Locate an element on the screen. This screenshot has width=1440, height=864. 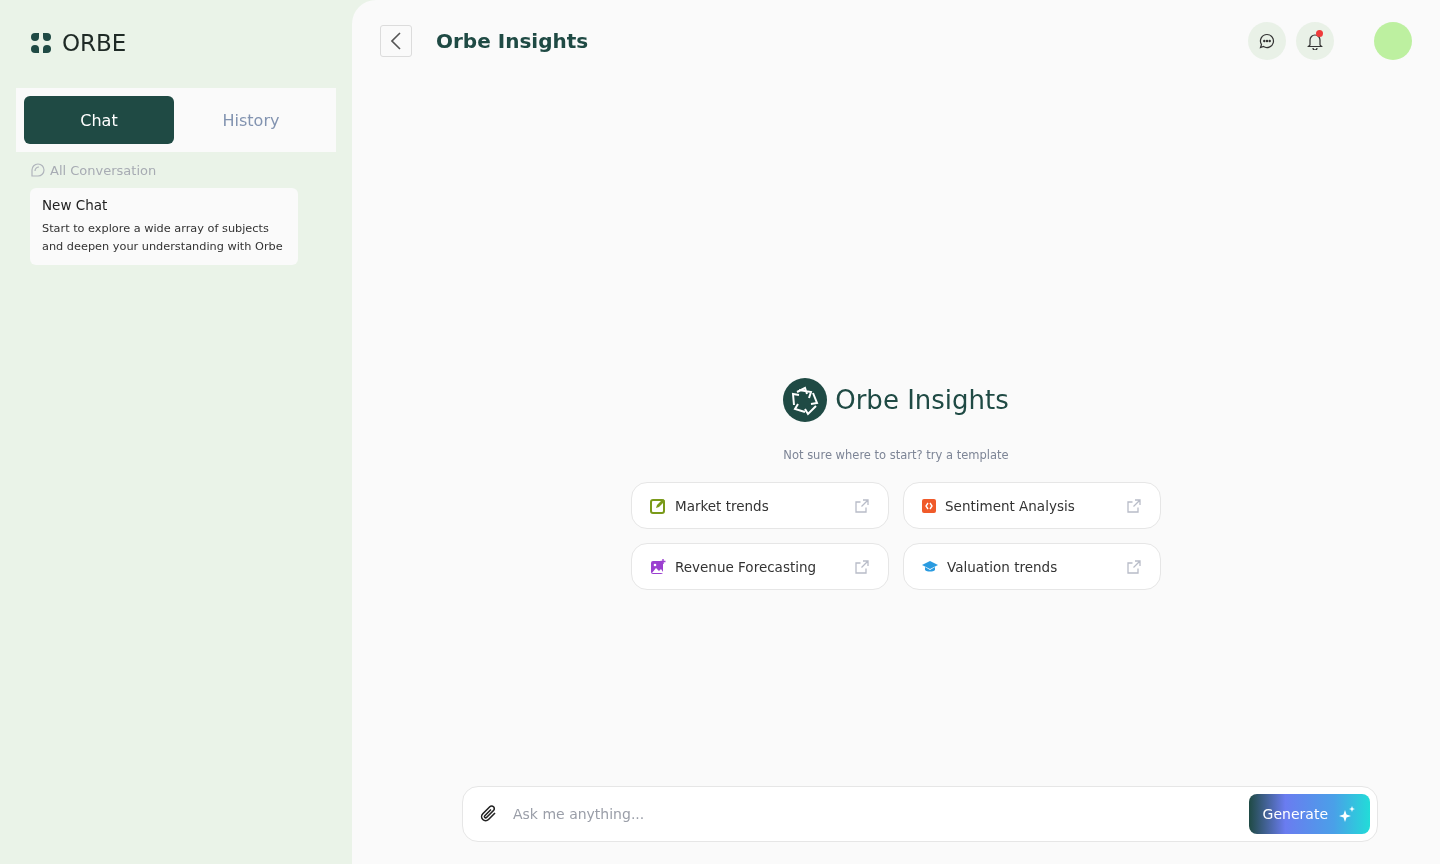
chevron-left-icon is located at coordinates (396, 41).